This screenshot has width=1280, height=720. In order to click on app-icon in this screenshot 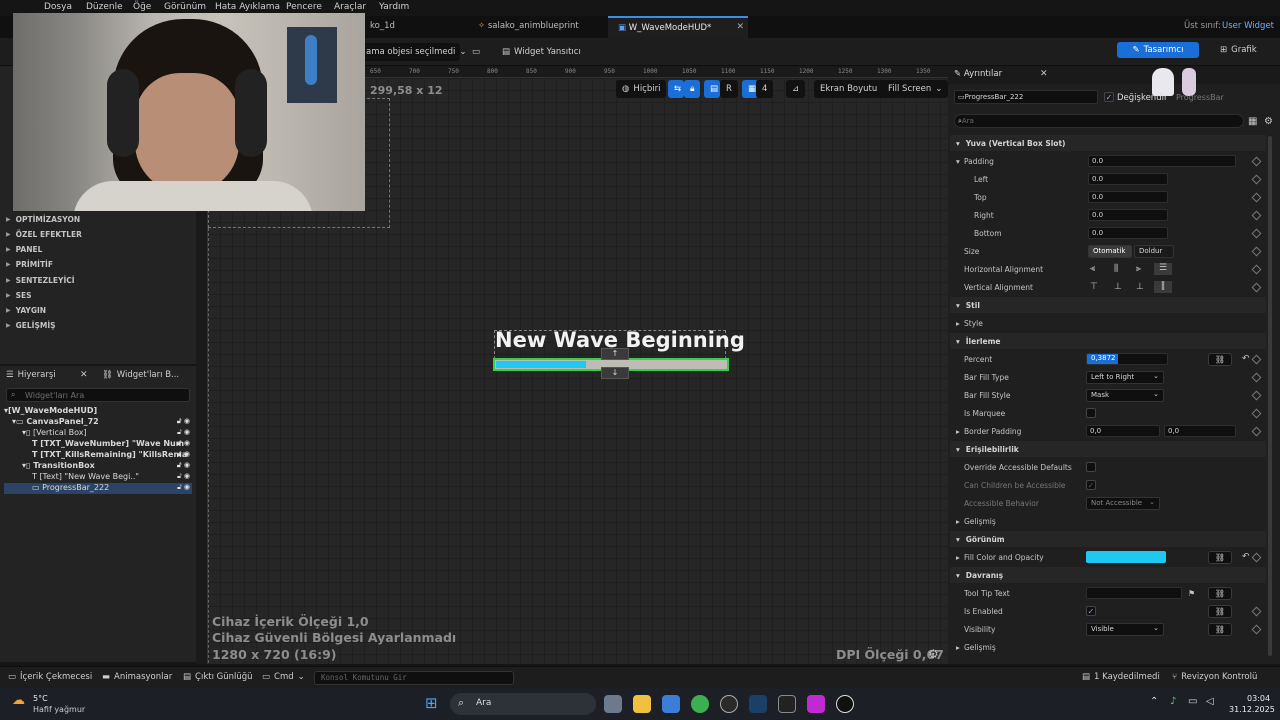, I will do `click(816, 704)`.